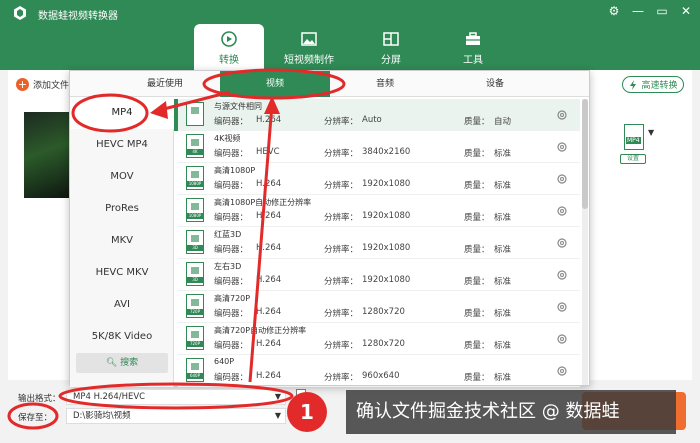  What do you see at coordinates (307, 412) in the screenshot?
I see `step-badge: 1` at bounding box center [307, 412].